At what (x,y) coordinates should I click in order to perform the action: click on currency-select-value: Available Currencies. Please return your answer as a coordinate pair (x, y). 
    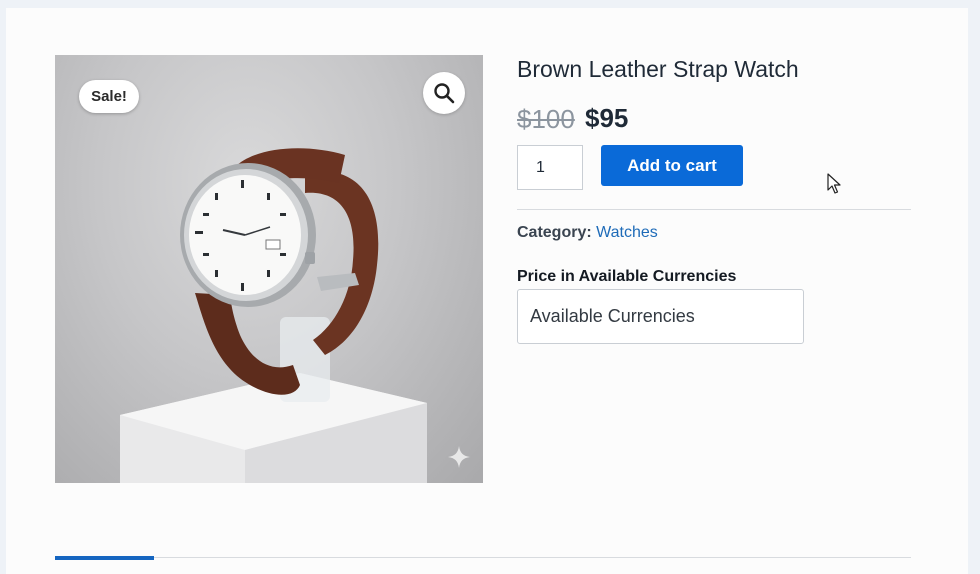
    Looking at the image, I should click on (612, 316).